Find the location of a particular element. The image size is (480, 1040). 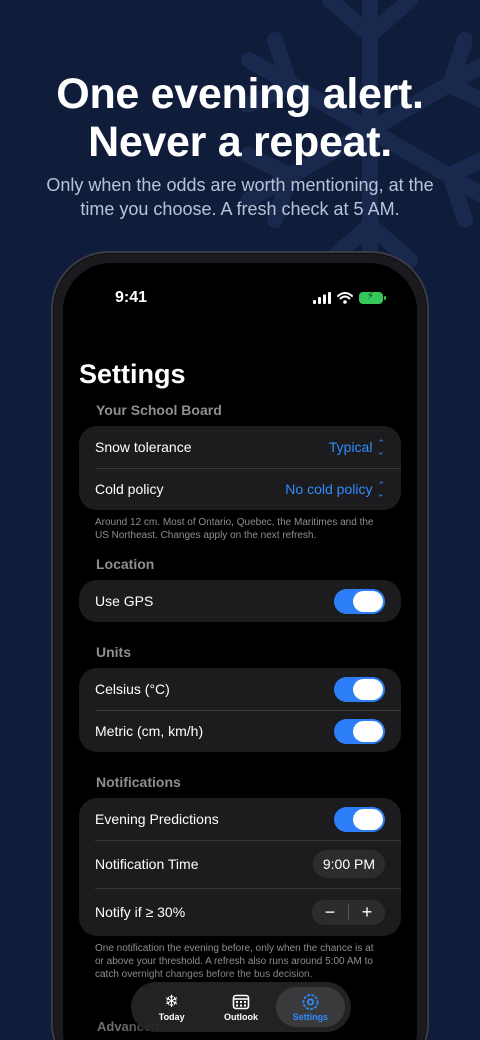

evening-predictions-label: Evening Predictions is located at coordinates (157, 819).